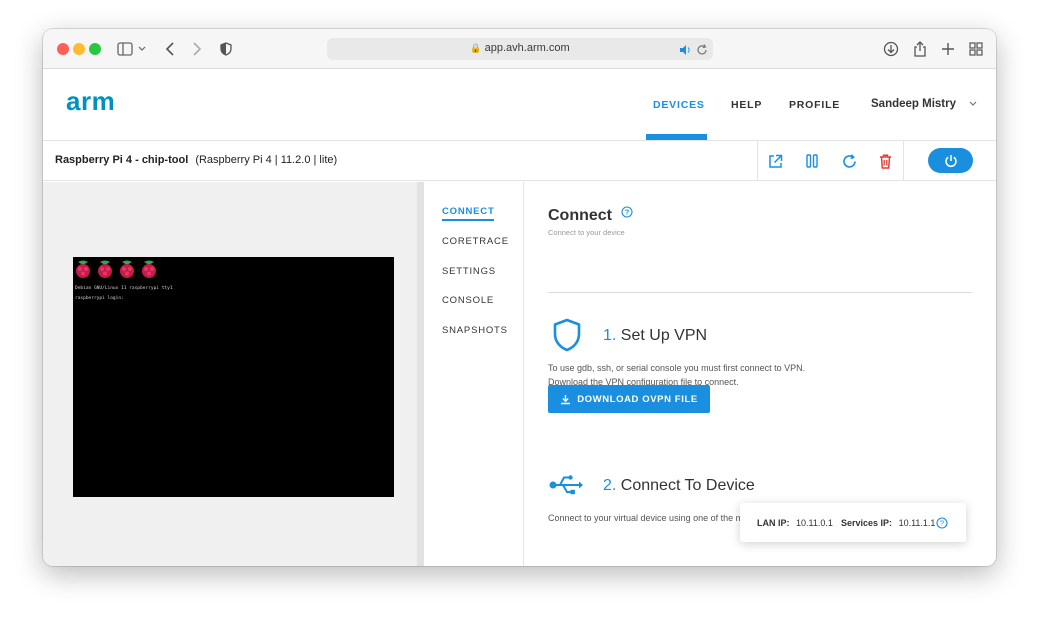 The image size is (1039, 623). What do you see at coordinates (773, 523) in the screenshot?
I see `lan-ip-label: LAN IP:` at bounding box center [773, 523].